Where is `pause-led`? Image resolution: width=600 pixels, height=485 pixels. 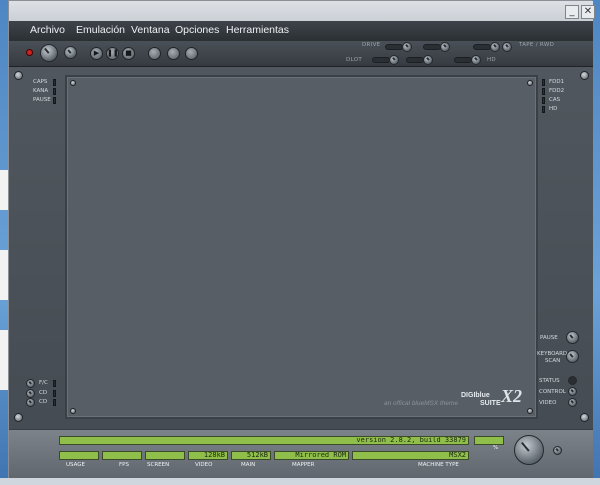 pause-led is located at coordinates (54, 100).